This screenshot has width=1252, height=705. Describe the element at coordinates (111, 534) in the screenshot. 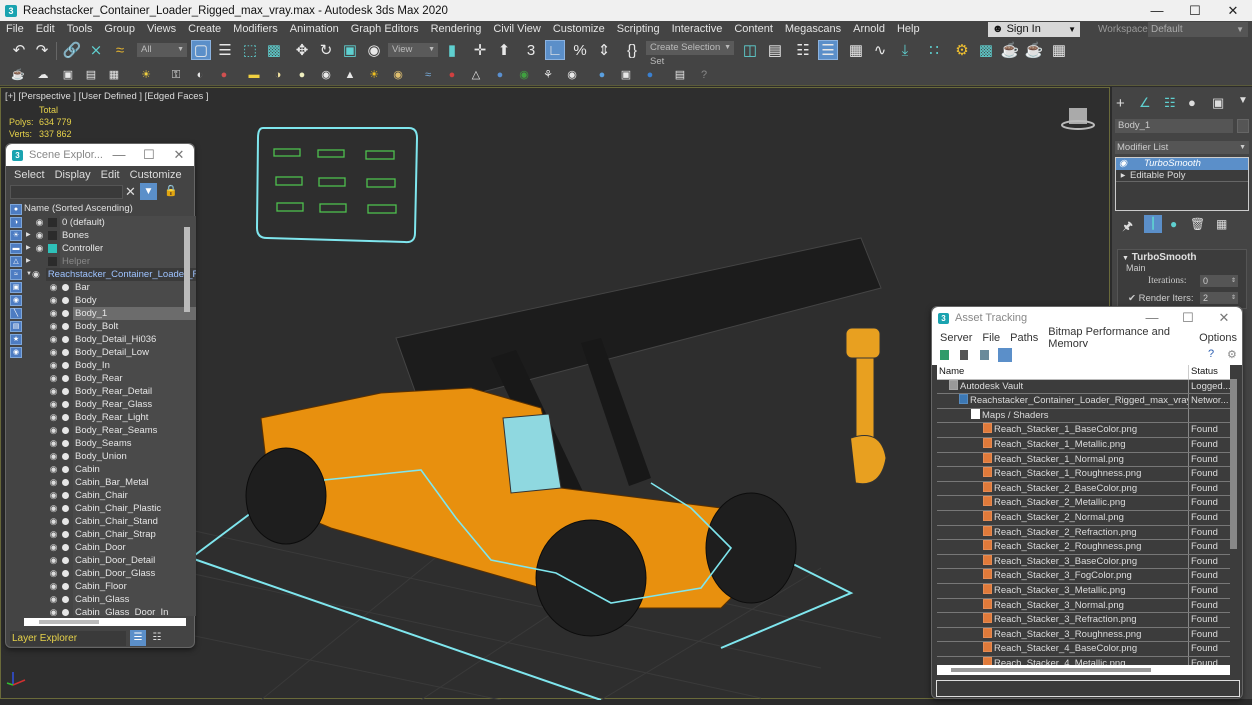

I see `object-row: ◉ Cabin_Chair_Strap` at that location.